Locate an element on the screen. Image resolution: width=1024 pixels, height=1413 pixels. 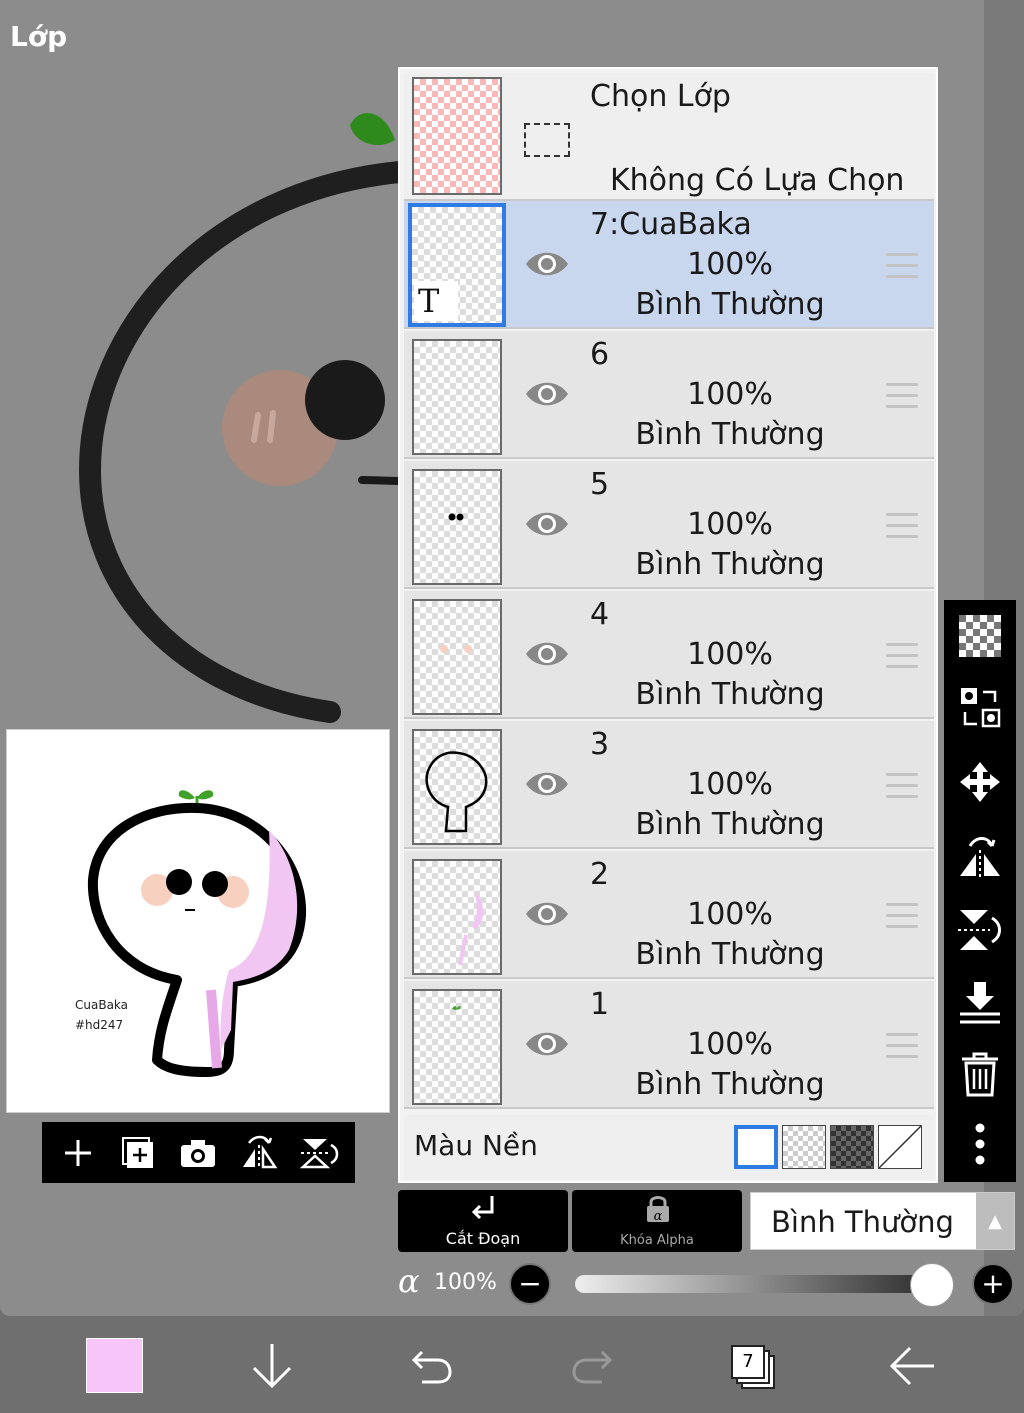
trash-icon is located at coordinates (980, 1074).